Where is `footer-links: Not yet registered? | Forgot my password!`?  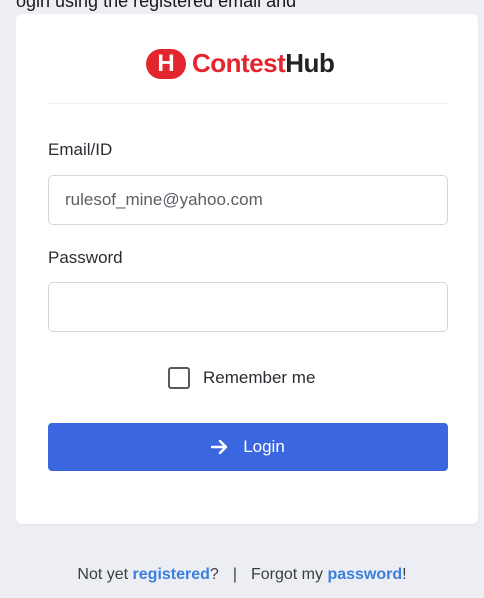 footer-links: Not yet registered? | Forgot my password! is located at coordinates (242, 575).